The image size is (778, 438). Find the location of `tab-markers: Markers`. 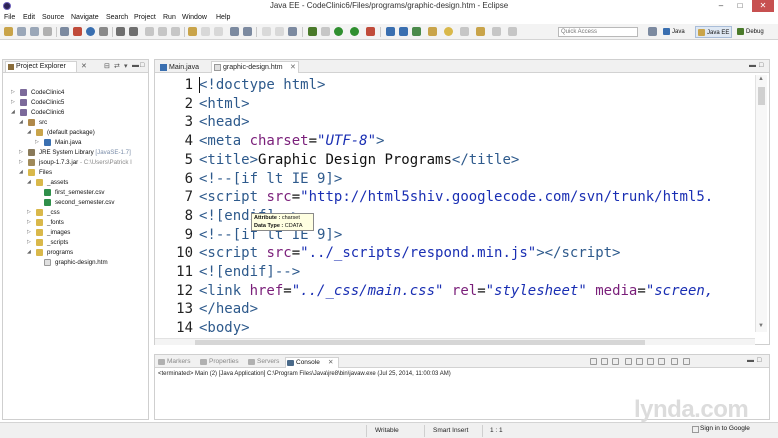

tab-markers: Markers is located at coordinates (177, 362).